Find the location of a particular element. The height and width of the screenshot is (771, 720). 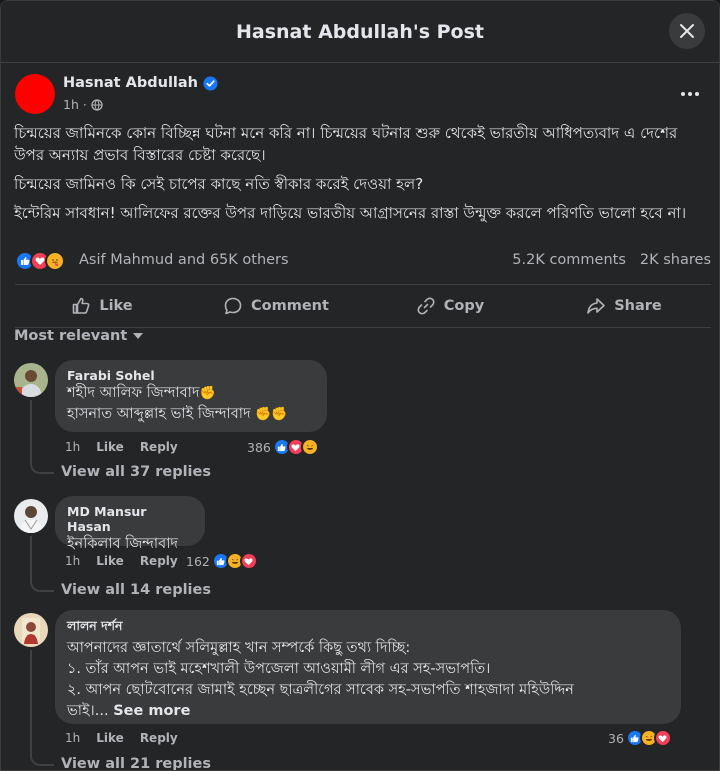

thumbs-up-icon is located at coordinates (81, 305).